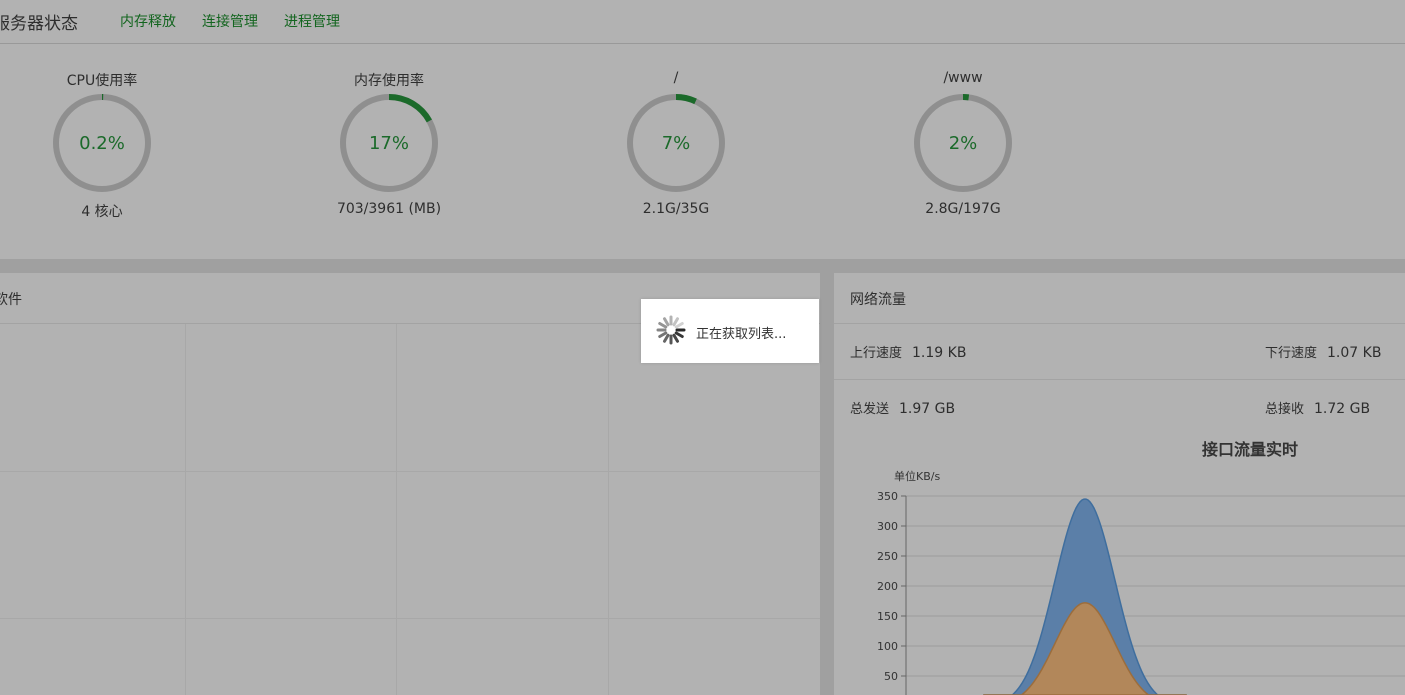 This screenshot has width=1405, height=695. Describe the element at coordinates (389, 209) in the screenshot. I see `memory-gauge-sub: 703/3961 (MB)` at that location.